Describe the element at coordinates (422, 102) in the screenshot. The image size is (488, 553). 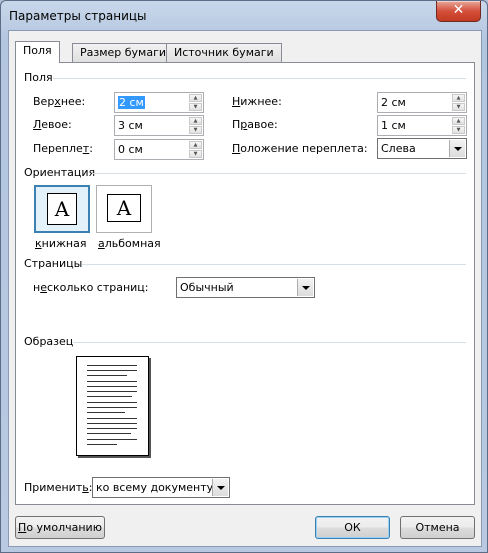
I see `bottom-margin-spinner: 2 см ▲ ▼` at that location.